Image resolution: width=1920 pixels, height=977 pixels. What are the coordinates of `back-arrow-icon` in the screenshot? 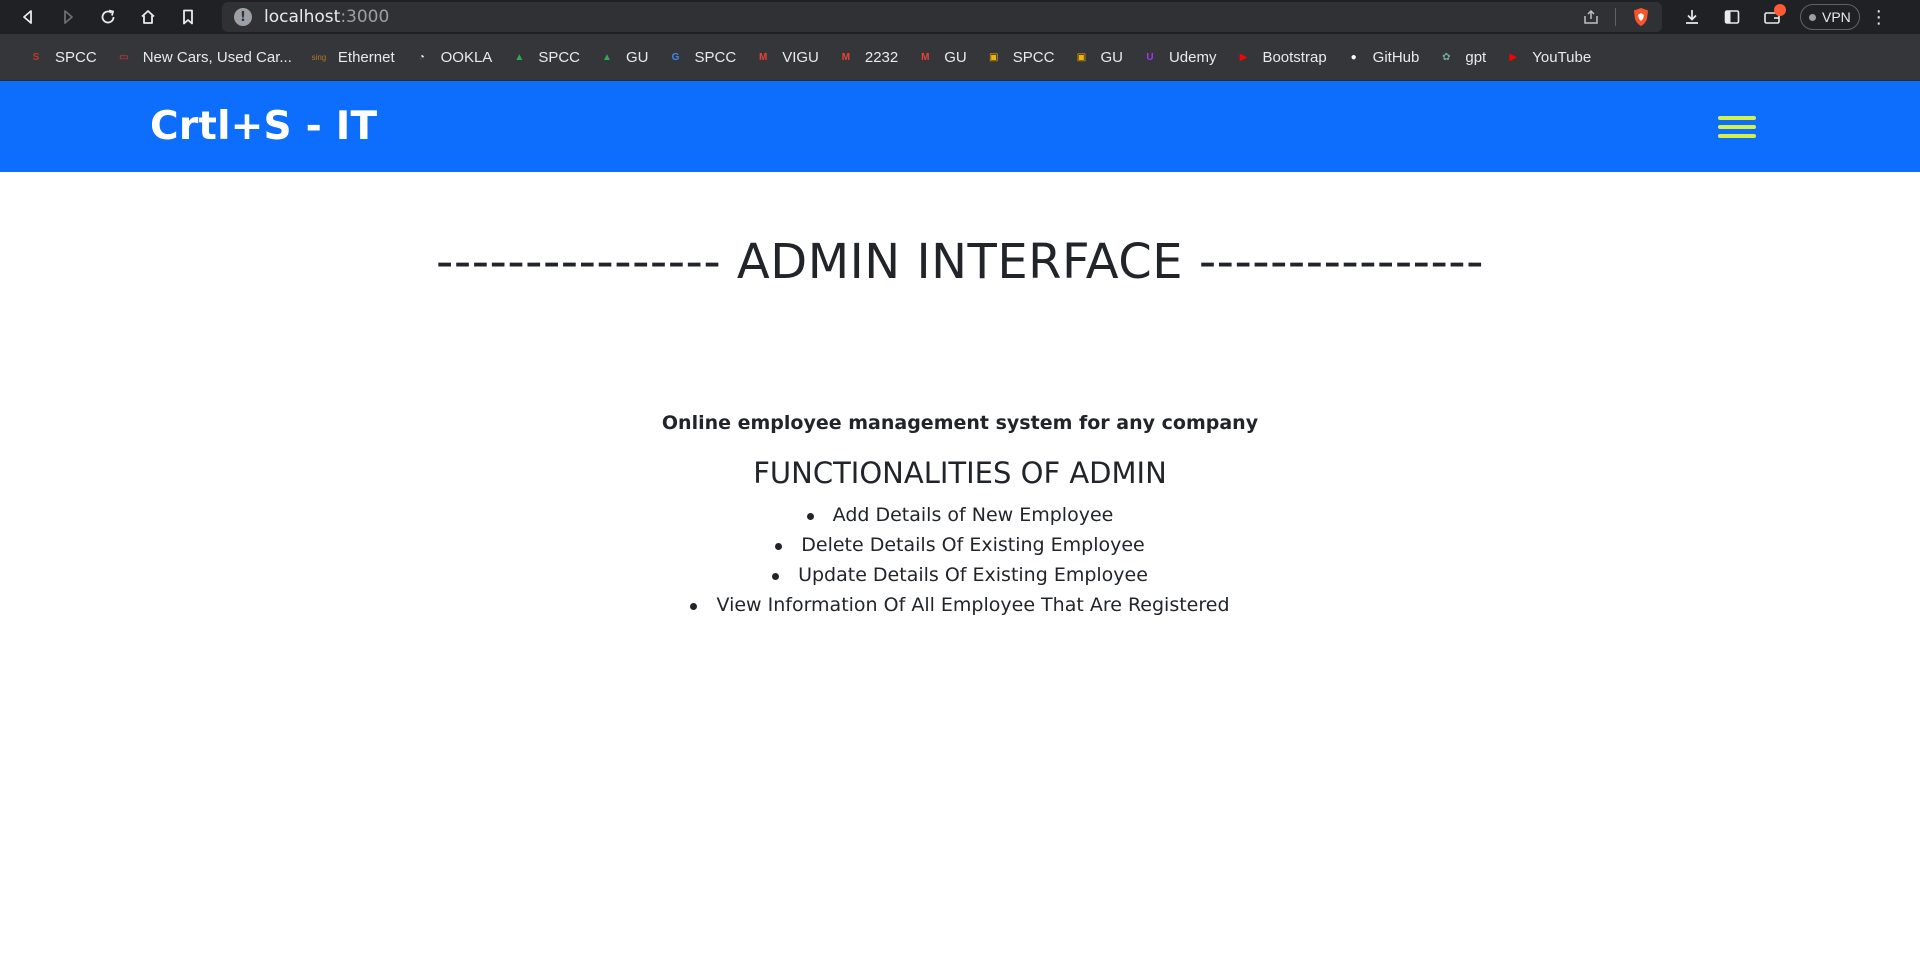 It's located at (27, 17).